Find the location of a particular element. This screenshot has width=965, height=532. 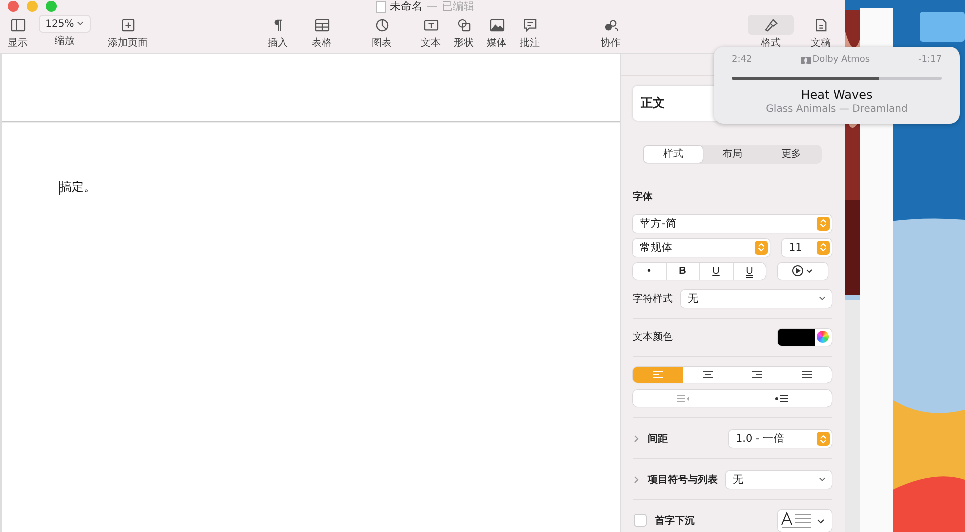

font-family-select: 苹方-简 is located at coordinates (732, 223).